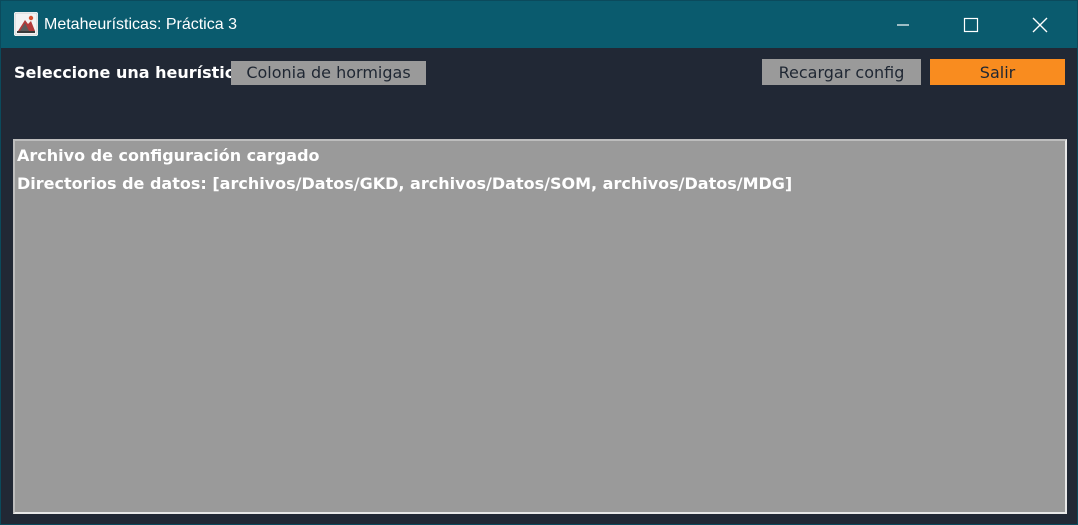 Image resolution: width=1078 pixels, height=525 pixels. I want to click on minimize-icon, so click(903, 24).